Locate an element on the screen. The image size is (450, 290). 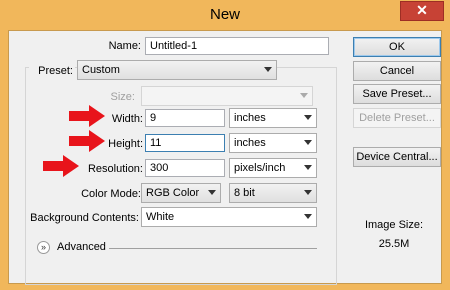
color-mode-value: RGB Color is located at coordinates (173, 193).